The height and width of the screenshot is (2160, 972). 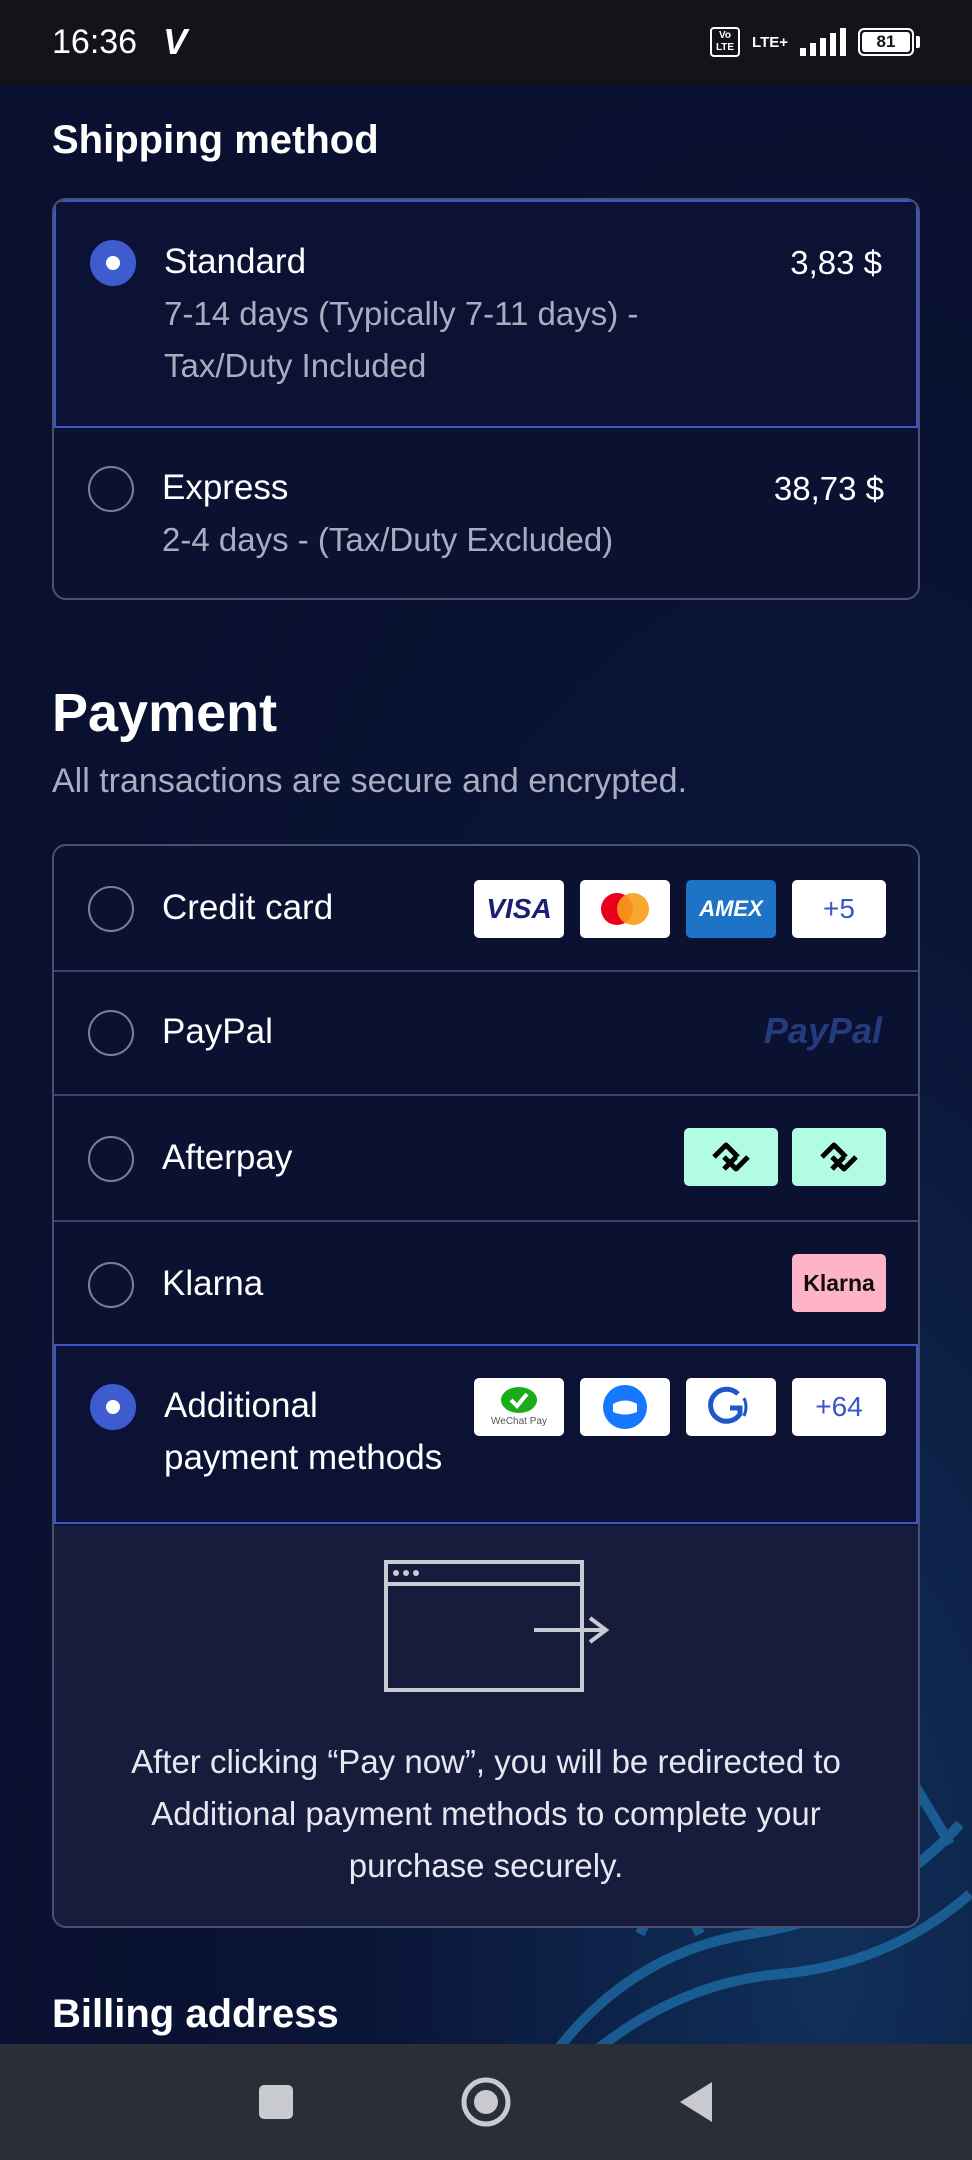 I want to click on browser-redirect-icon, so click(x=497, y=1626).